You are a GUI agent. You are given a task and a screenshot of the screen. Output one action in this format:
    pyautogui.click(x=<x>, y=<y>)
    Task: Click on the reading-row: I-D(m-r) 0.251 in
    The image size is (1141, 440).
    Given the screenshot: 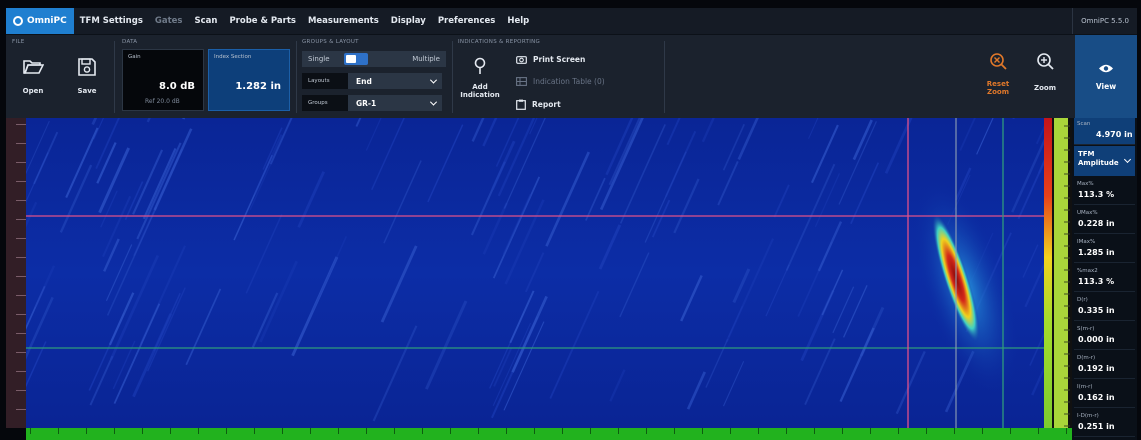 What is the action you would take?
    pyautogui.click(x=1104, y=423)
    